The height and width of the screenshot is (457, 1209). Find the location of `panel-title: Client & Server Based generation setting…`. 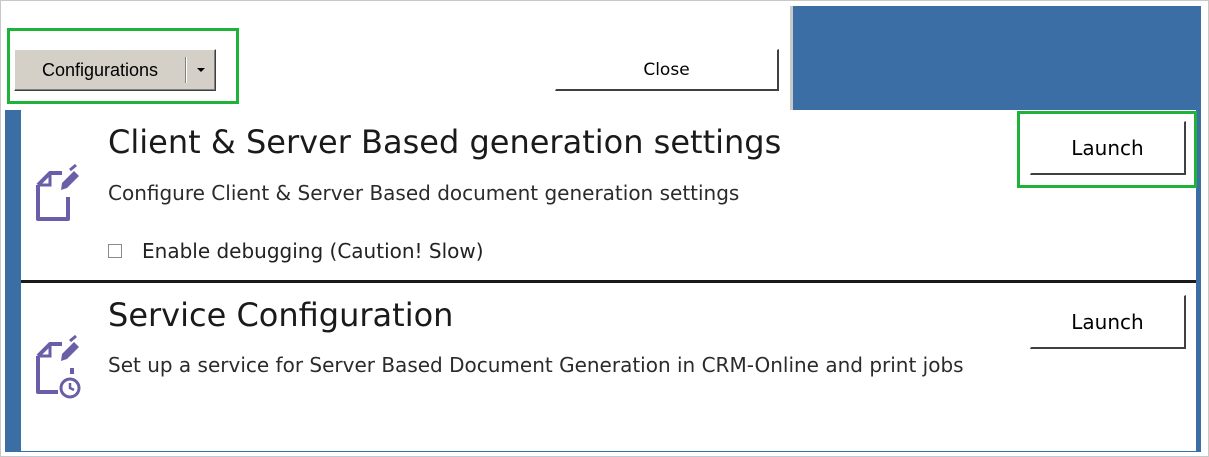

panel-title: Client & Server Based generation setting… is located at coordinates (445, 142).